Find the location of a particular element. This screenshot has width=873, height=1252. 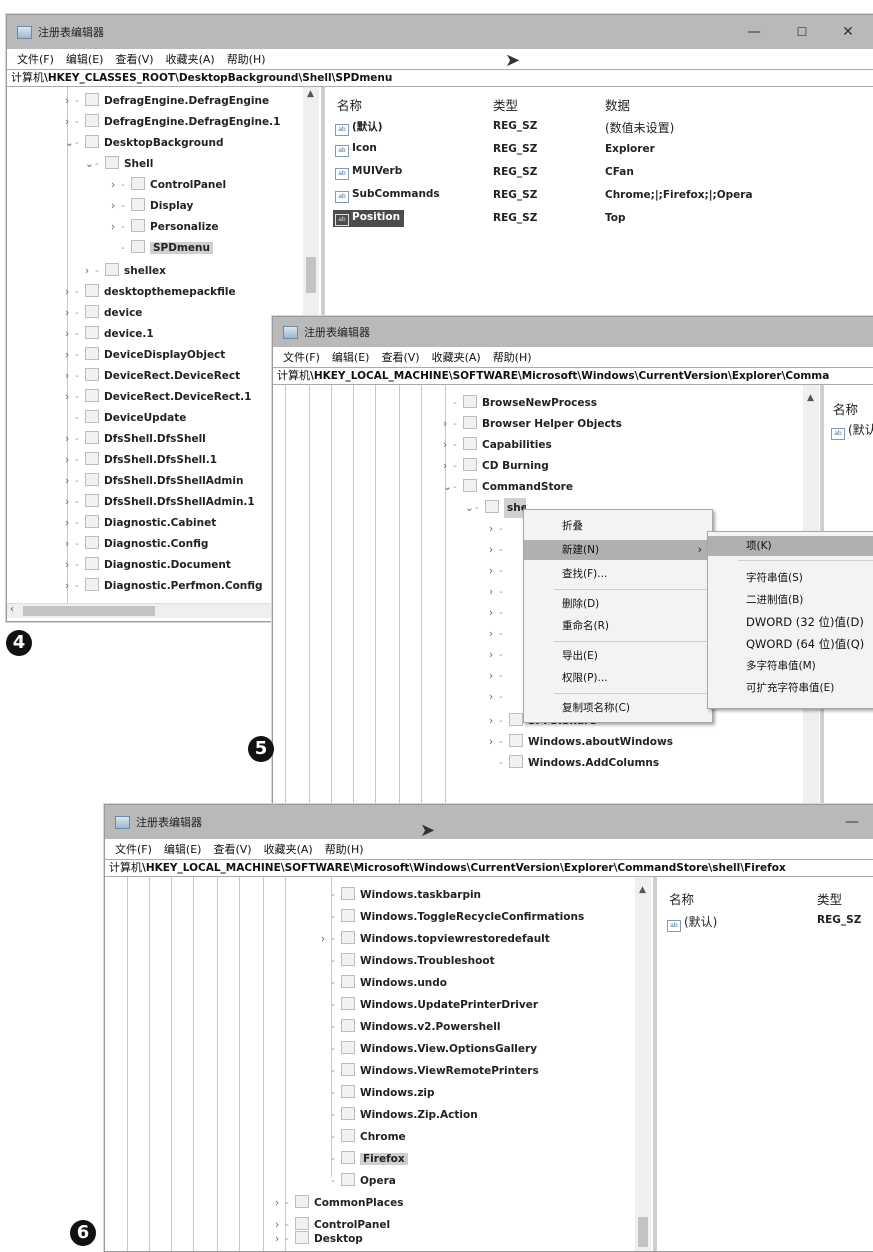

menu-item-new-key: 项(K) is located at coordinates (790, 546).